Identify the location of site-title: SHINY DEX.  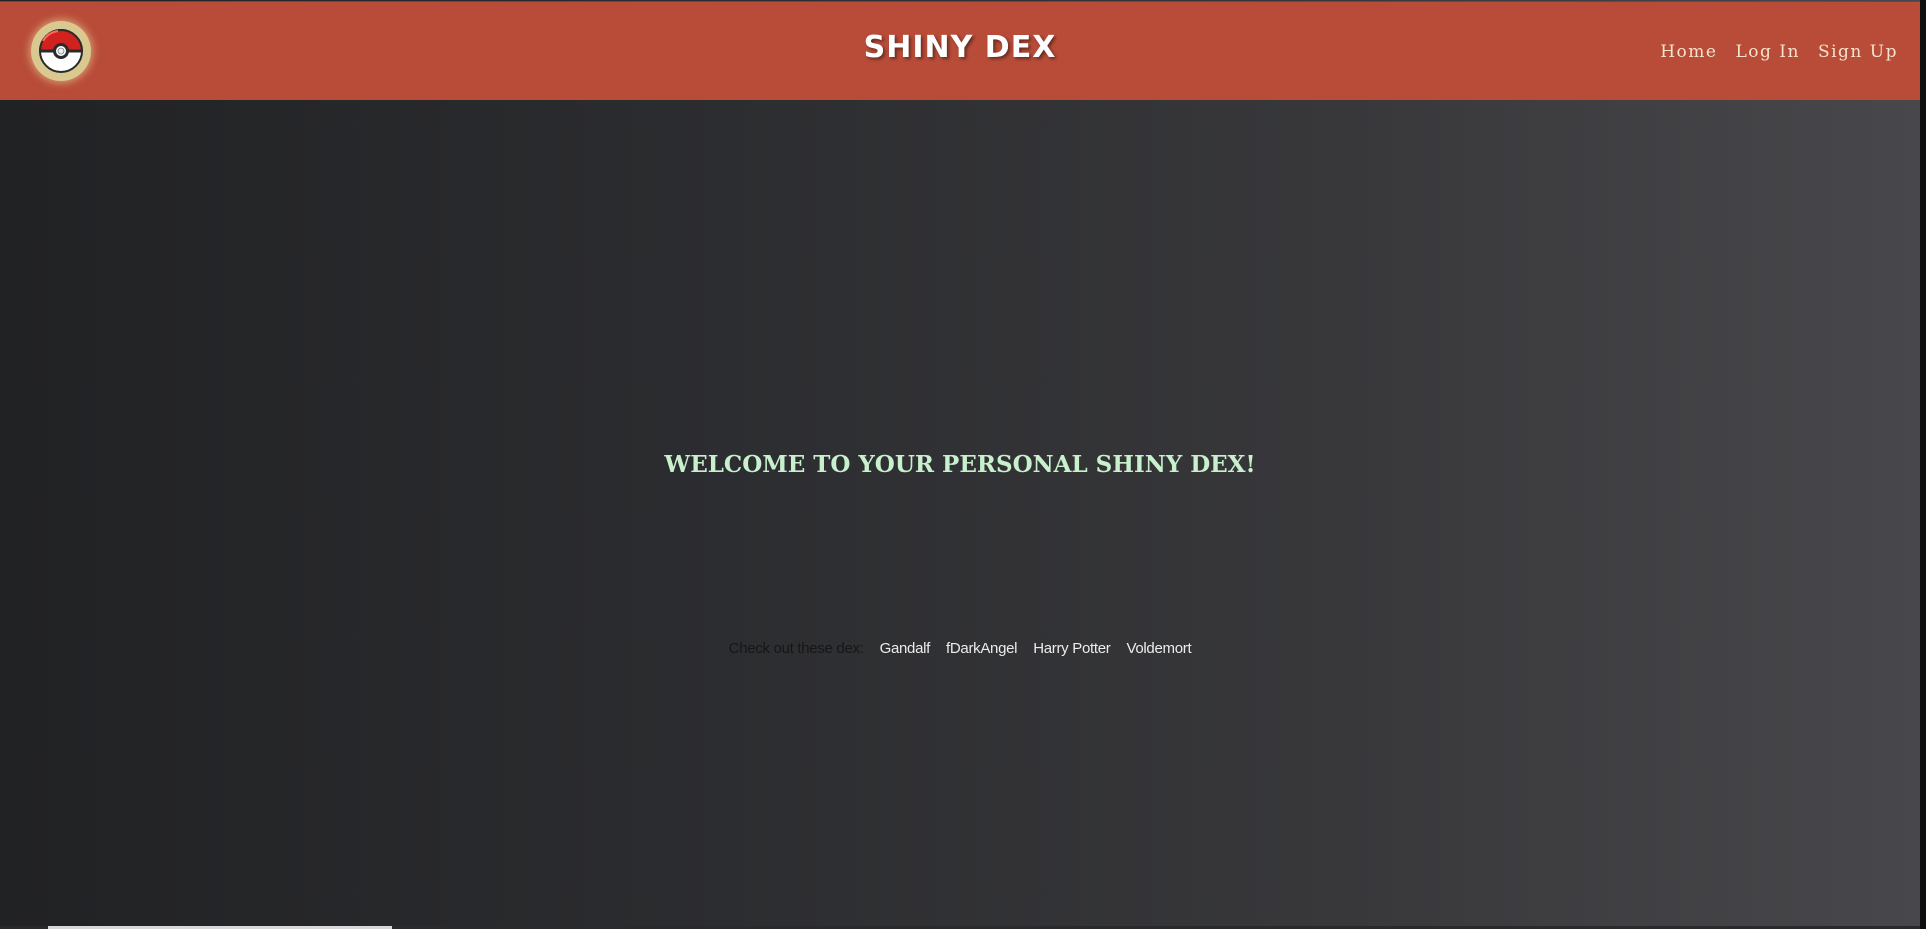
(960, 47).